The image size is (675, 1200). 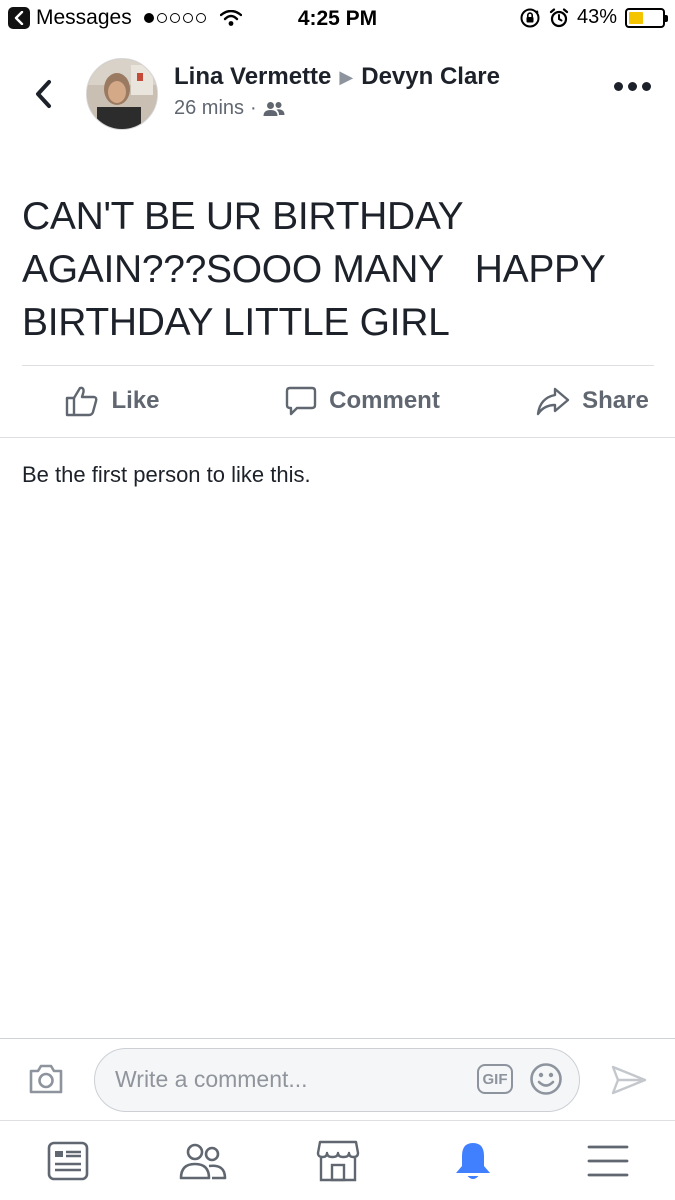 What do you see at coordinates (559, 17) in the screenshot?
I see `alarm-icon` at bounding box center [559, 17].